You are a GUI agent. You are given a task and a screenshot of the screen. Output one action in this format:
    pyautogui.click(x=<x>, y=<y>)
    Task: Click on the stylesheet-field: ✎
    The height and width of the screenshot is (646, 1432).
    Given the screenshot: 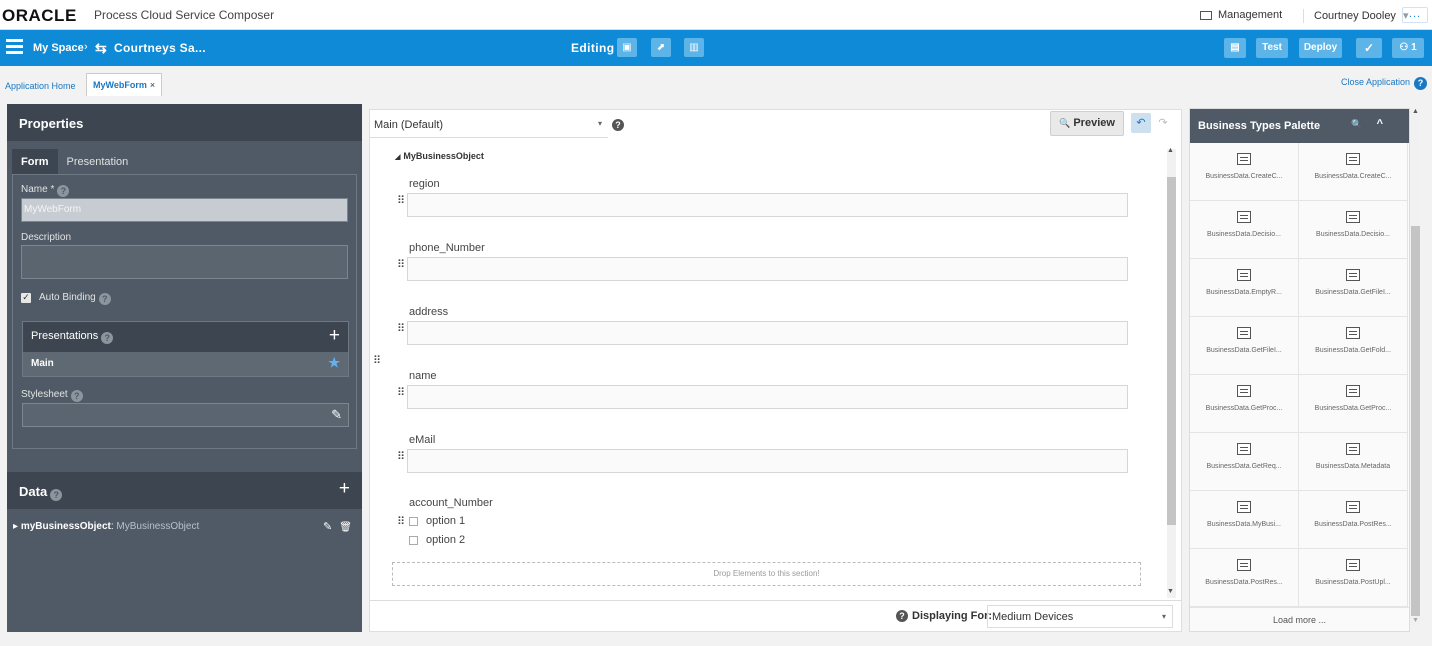 What is the action you would take?
    pyautogui.click(x=185, y=415)
    